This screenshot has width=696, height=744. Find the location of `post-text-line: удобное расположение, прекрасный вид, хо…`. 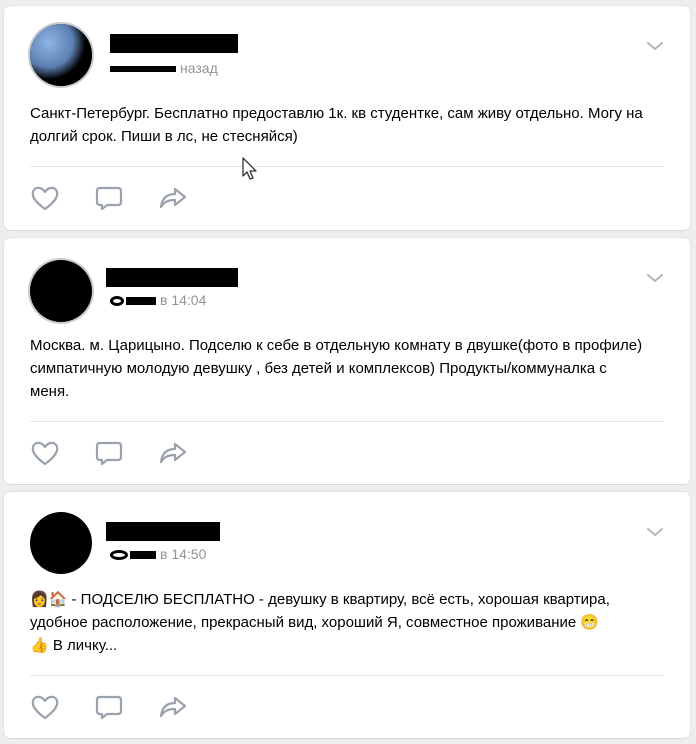

post-text-line: удобное расположение, прекрасный вид, хо… is located at coordinates (315, 622).